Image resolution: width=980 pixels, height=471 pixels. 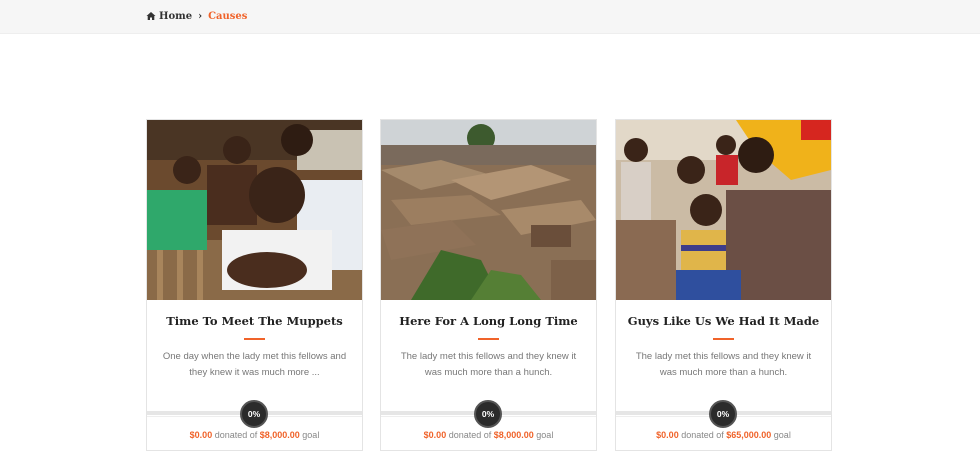 What do you see at coordinates (488, 321) in the screenshot?
I see `cause-title: Here For A Long Long Time` at bounding box center [488, 321].